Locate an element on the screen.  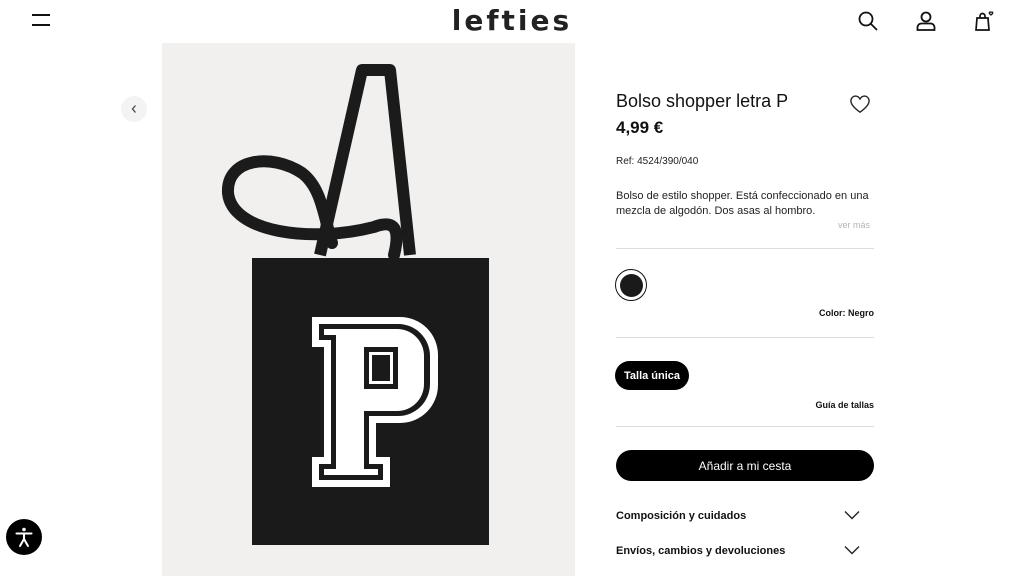
shopping-bag-icon is located at coordinates (984, 21).